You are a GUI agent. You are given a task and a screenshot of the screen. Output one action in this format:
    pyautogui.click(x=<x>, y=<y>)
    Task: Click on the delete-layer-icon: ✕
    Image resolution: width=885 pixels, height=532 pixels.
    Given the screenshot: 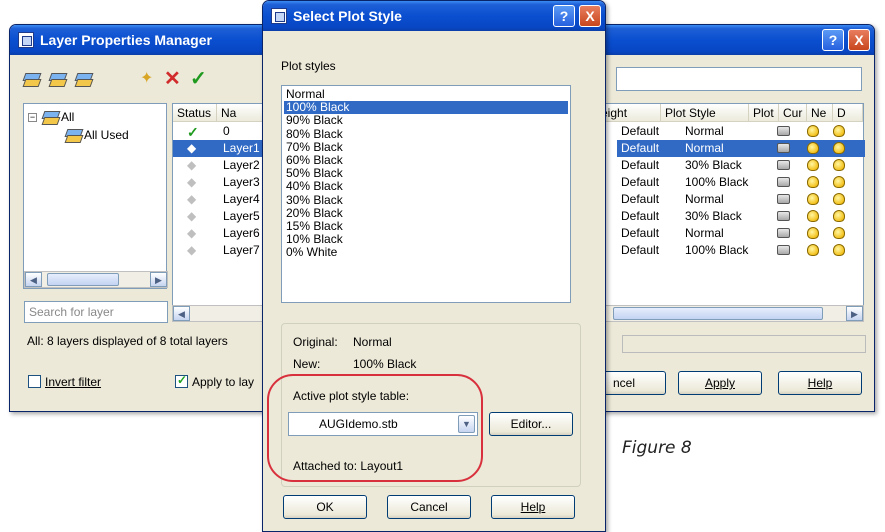 What is the action you would take?
    pyautogui.click(x=174, y=79)
    